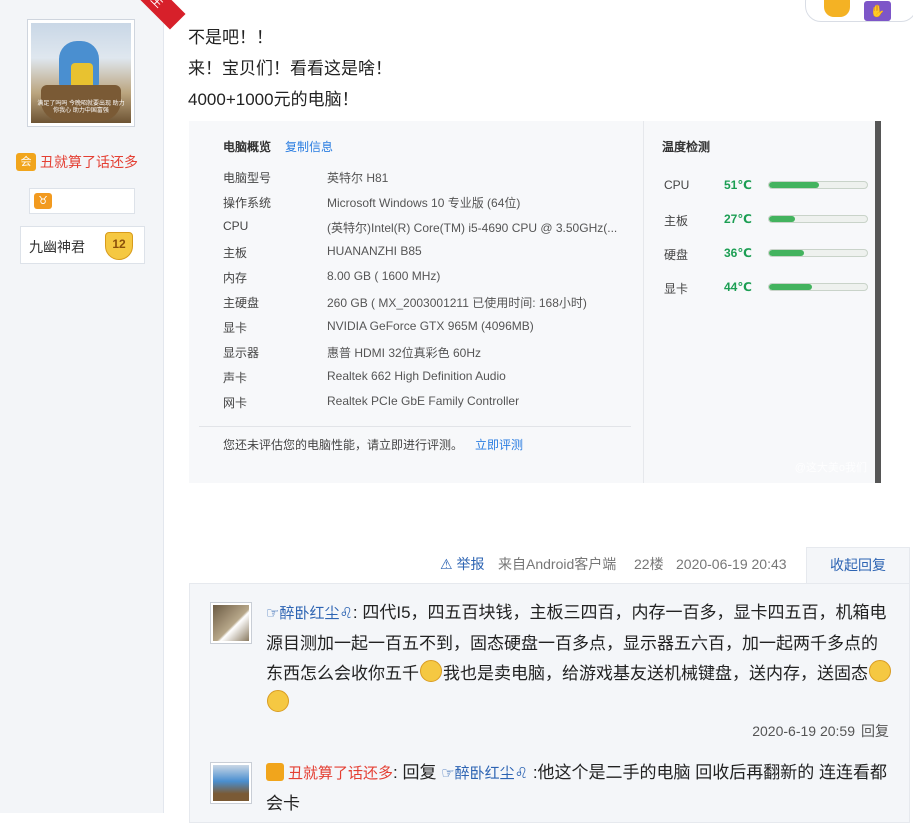 The height and width of the screenshot is (823, 913). I want to click on spec-label: 操作系统, so click(247, 203).